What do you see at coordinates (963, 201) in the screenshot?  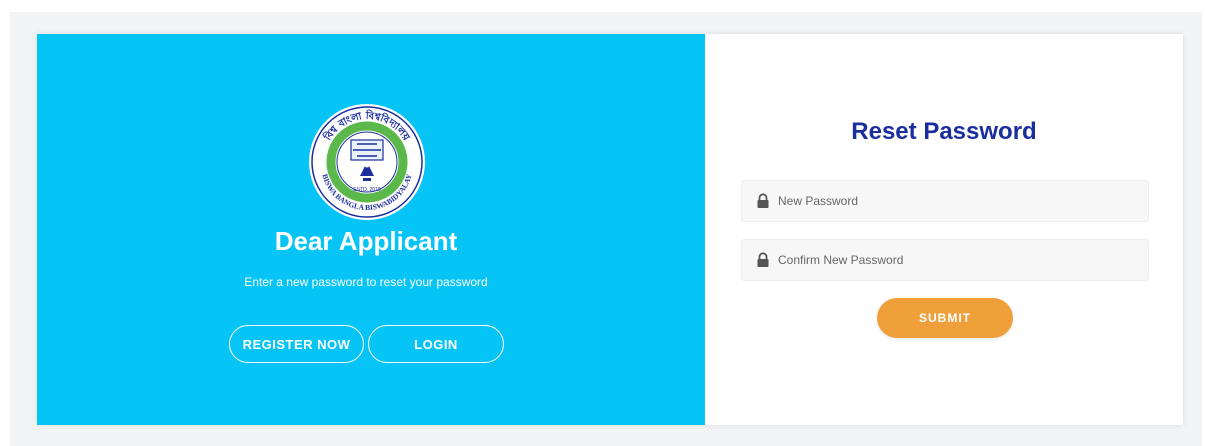 I see `new-password-input` at bounding box center [963, 201].